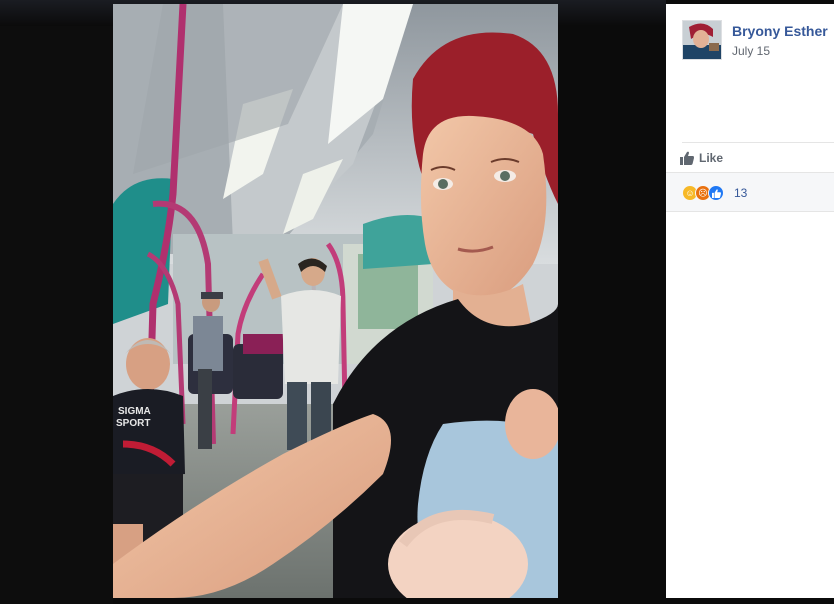 The width and height of the screenshot is (834, 604). What do you see at coordinates (716, 193) in the screenshot?
I see `like-icon` at bounding box center [716, 193].